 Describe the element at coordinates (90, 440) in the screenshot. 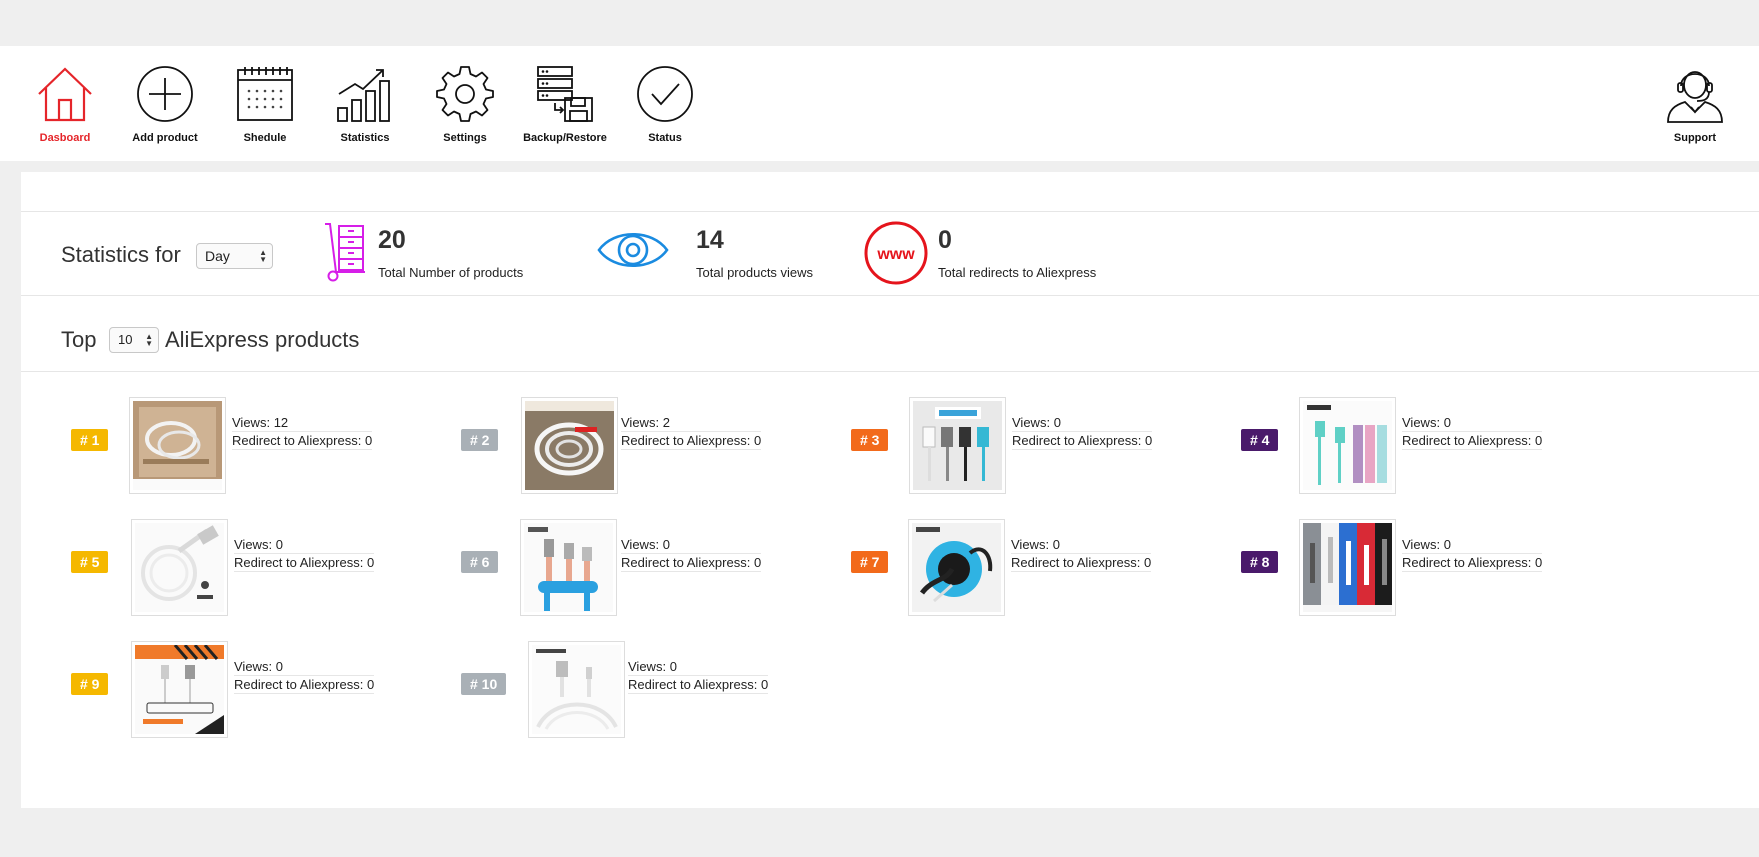

I see `rank-badge: # 1` at that location.